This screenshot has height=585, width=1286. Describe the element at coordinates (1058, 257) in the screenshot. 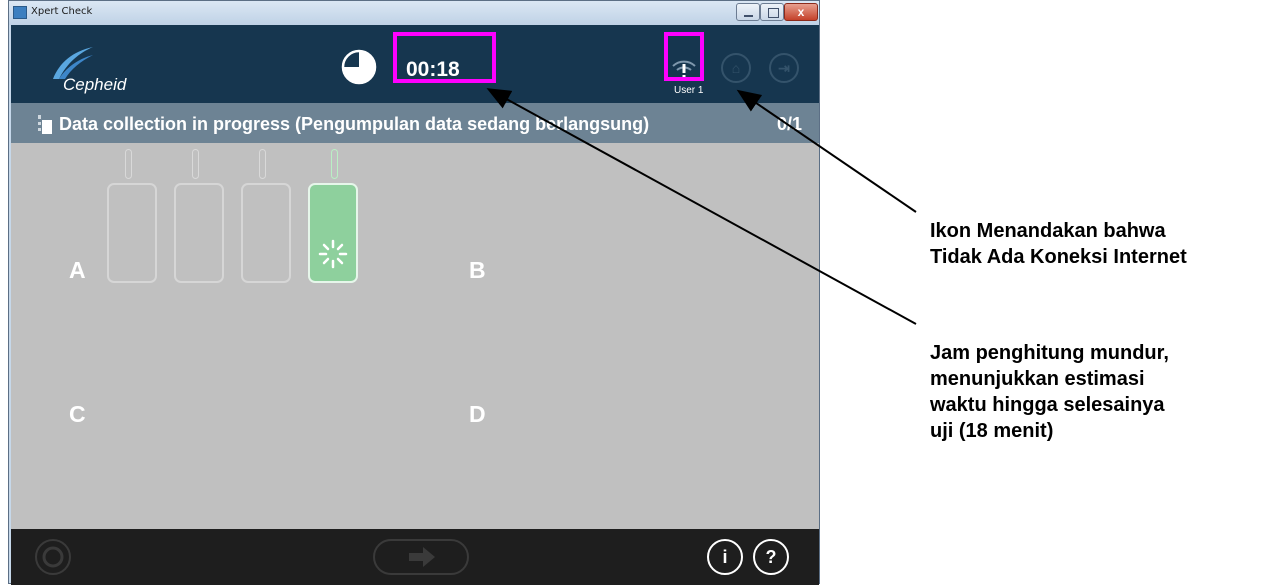

I see `network-callout-line-2: Tidak Ada Koneksi Internet` at that location.